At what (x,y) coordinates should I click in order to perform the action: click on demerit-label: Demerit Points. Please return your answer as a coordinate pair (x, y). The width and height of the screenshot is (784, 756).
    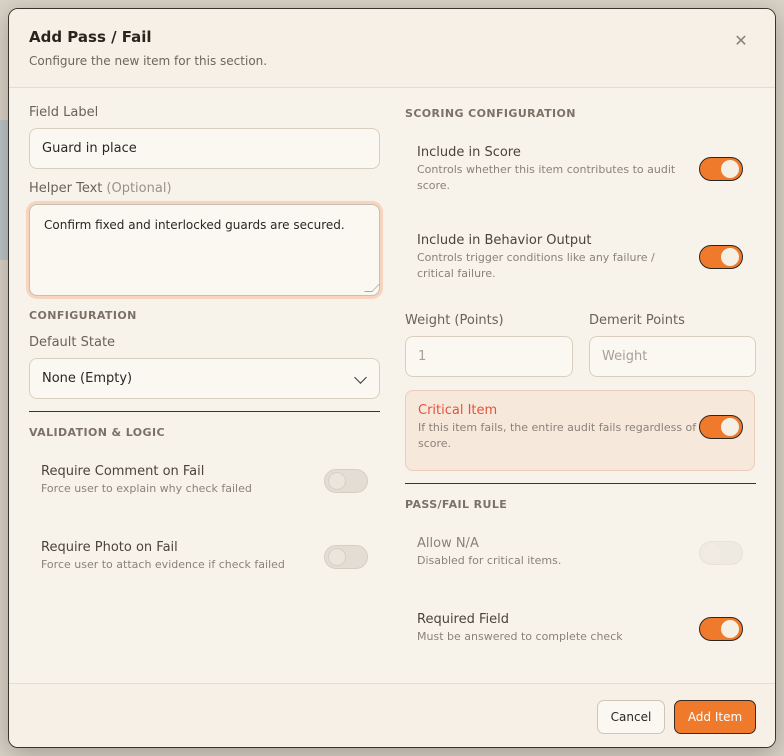
    Looking at the image, I should click on (637, 320).